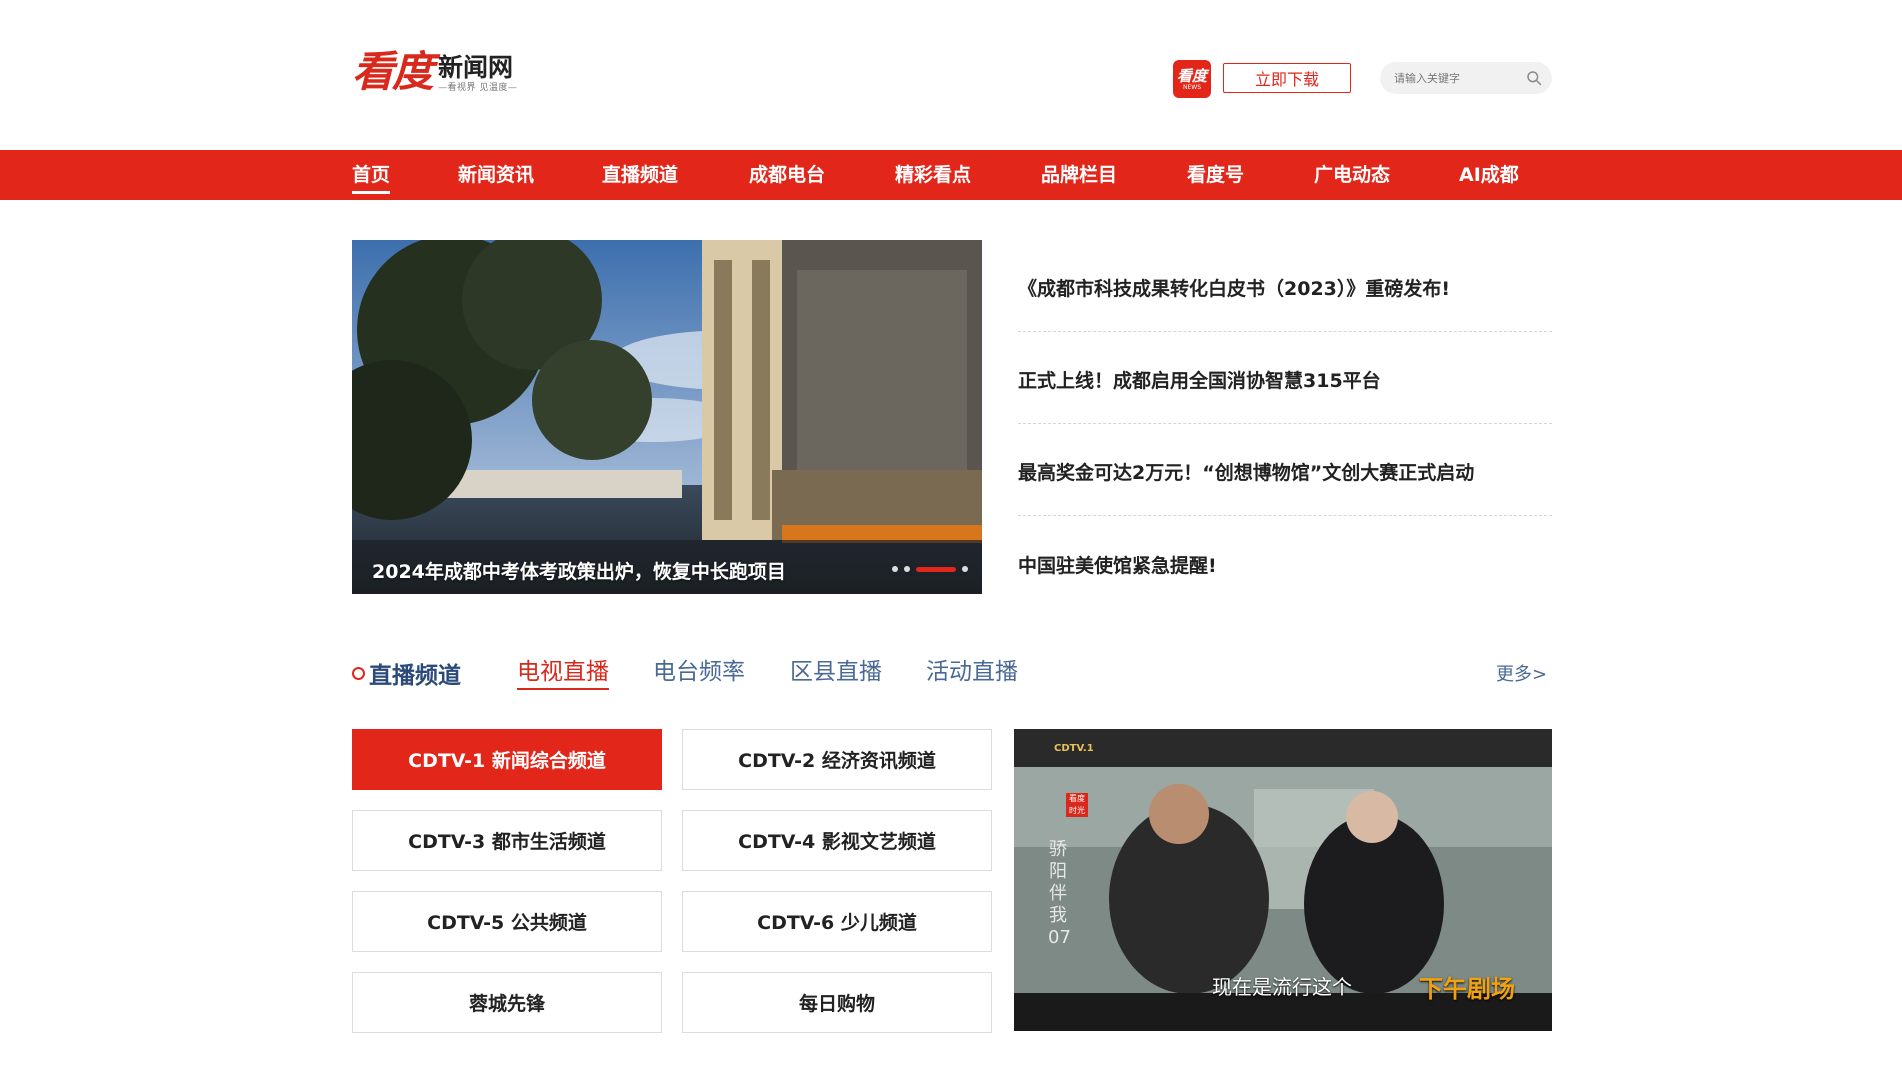  Describe the element at coordinates (640, 175) in the screenshot. I see `nav-item-live: 直播频道` at that location.